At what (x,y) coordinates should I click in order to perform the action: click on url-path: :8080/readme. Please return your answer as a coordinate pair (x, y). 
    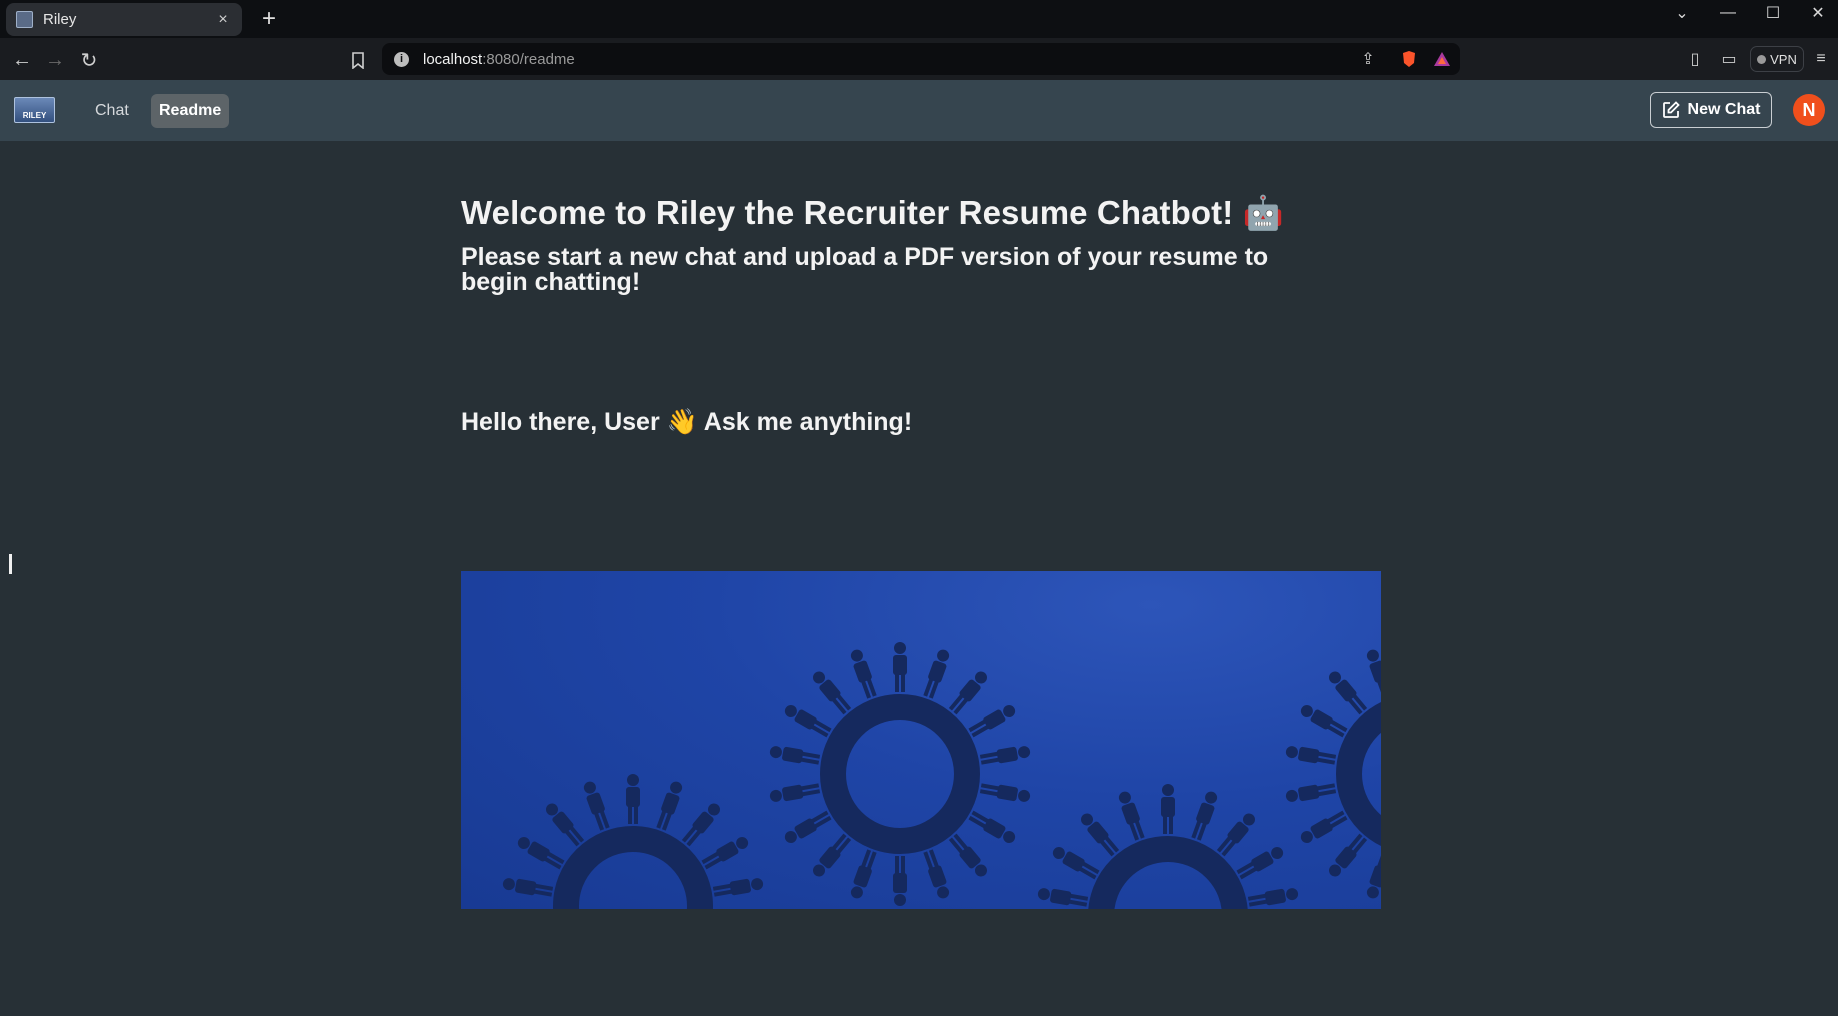
    Looking at the image, I should click on (528, 59).